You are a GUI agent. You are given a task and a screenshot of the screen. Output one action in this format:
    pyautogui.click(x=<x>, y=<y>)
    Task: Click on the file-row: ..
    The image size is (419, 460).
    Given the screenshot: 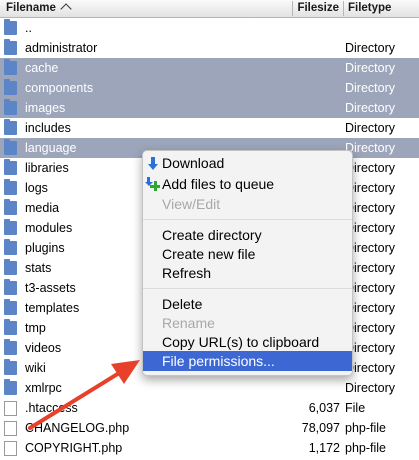 What is the action you would take?
    pyautogui.click(x=209, y=28)
    